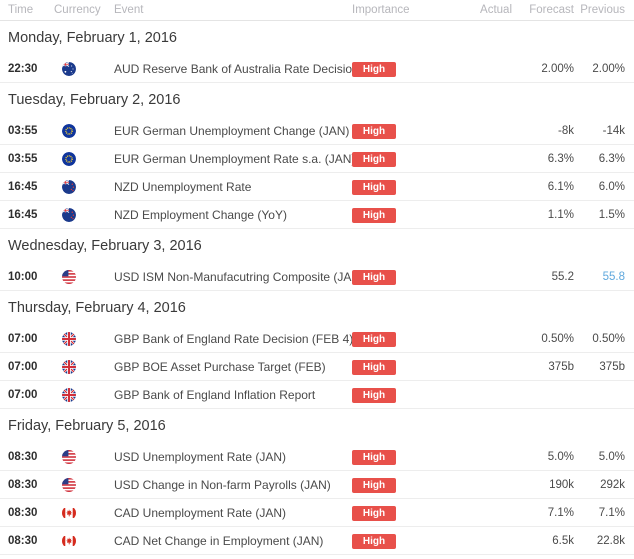 The width and height of the screenshot is (634, 559). Describe the element at coordinates (27, 10) in the screenshot. I see `column-header-time: Time` at that location.